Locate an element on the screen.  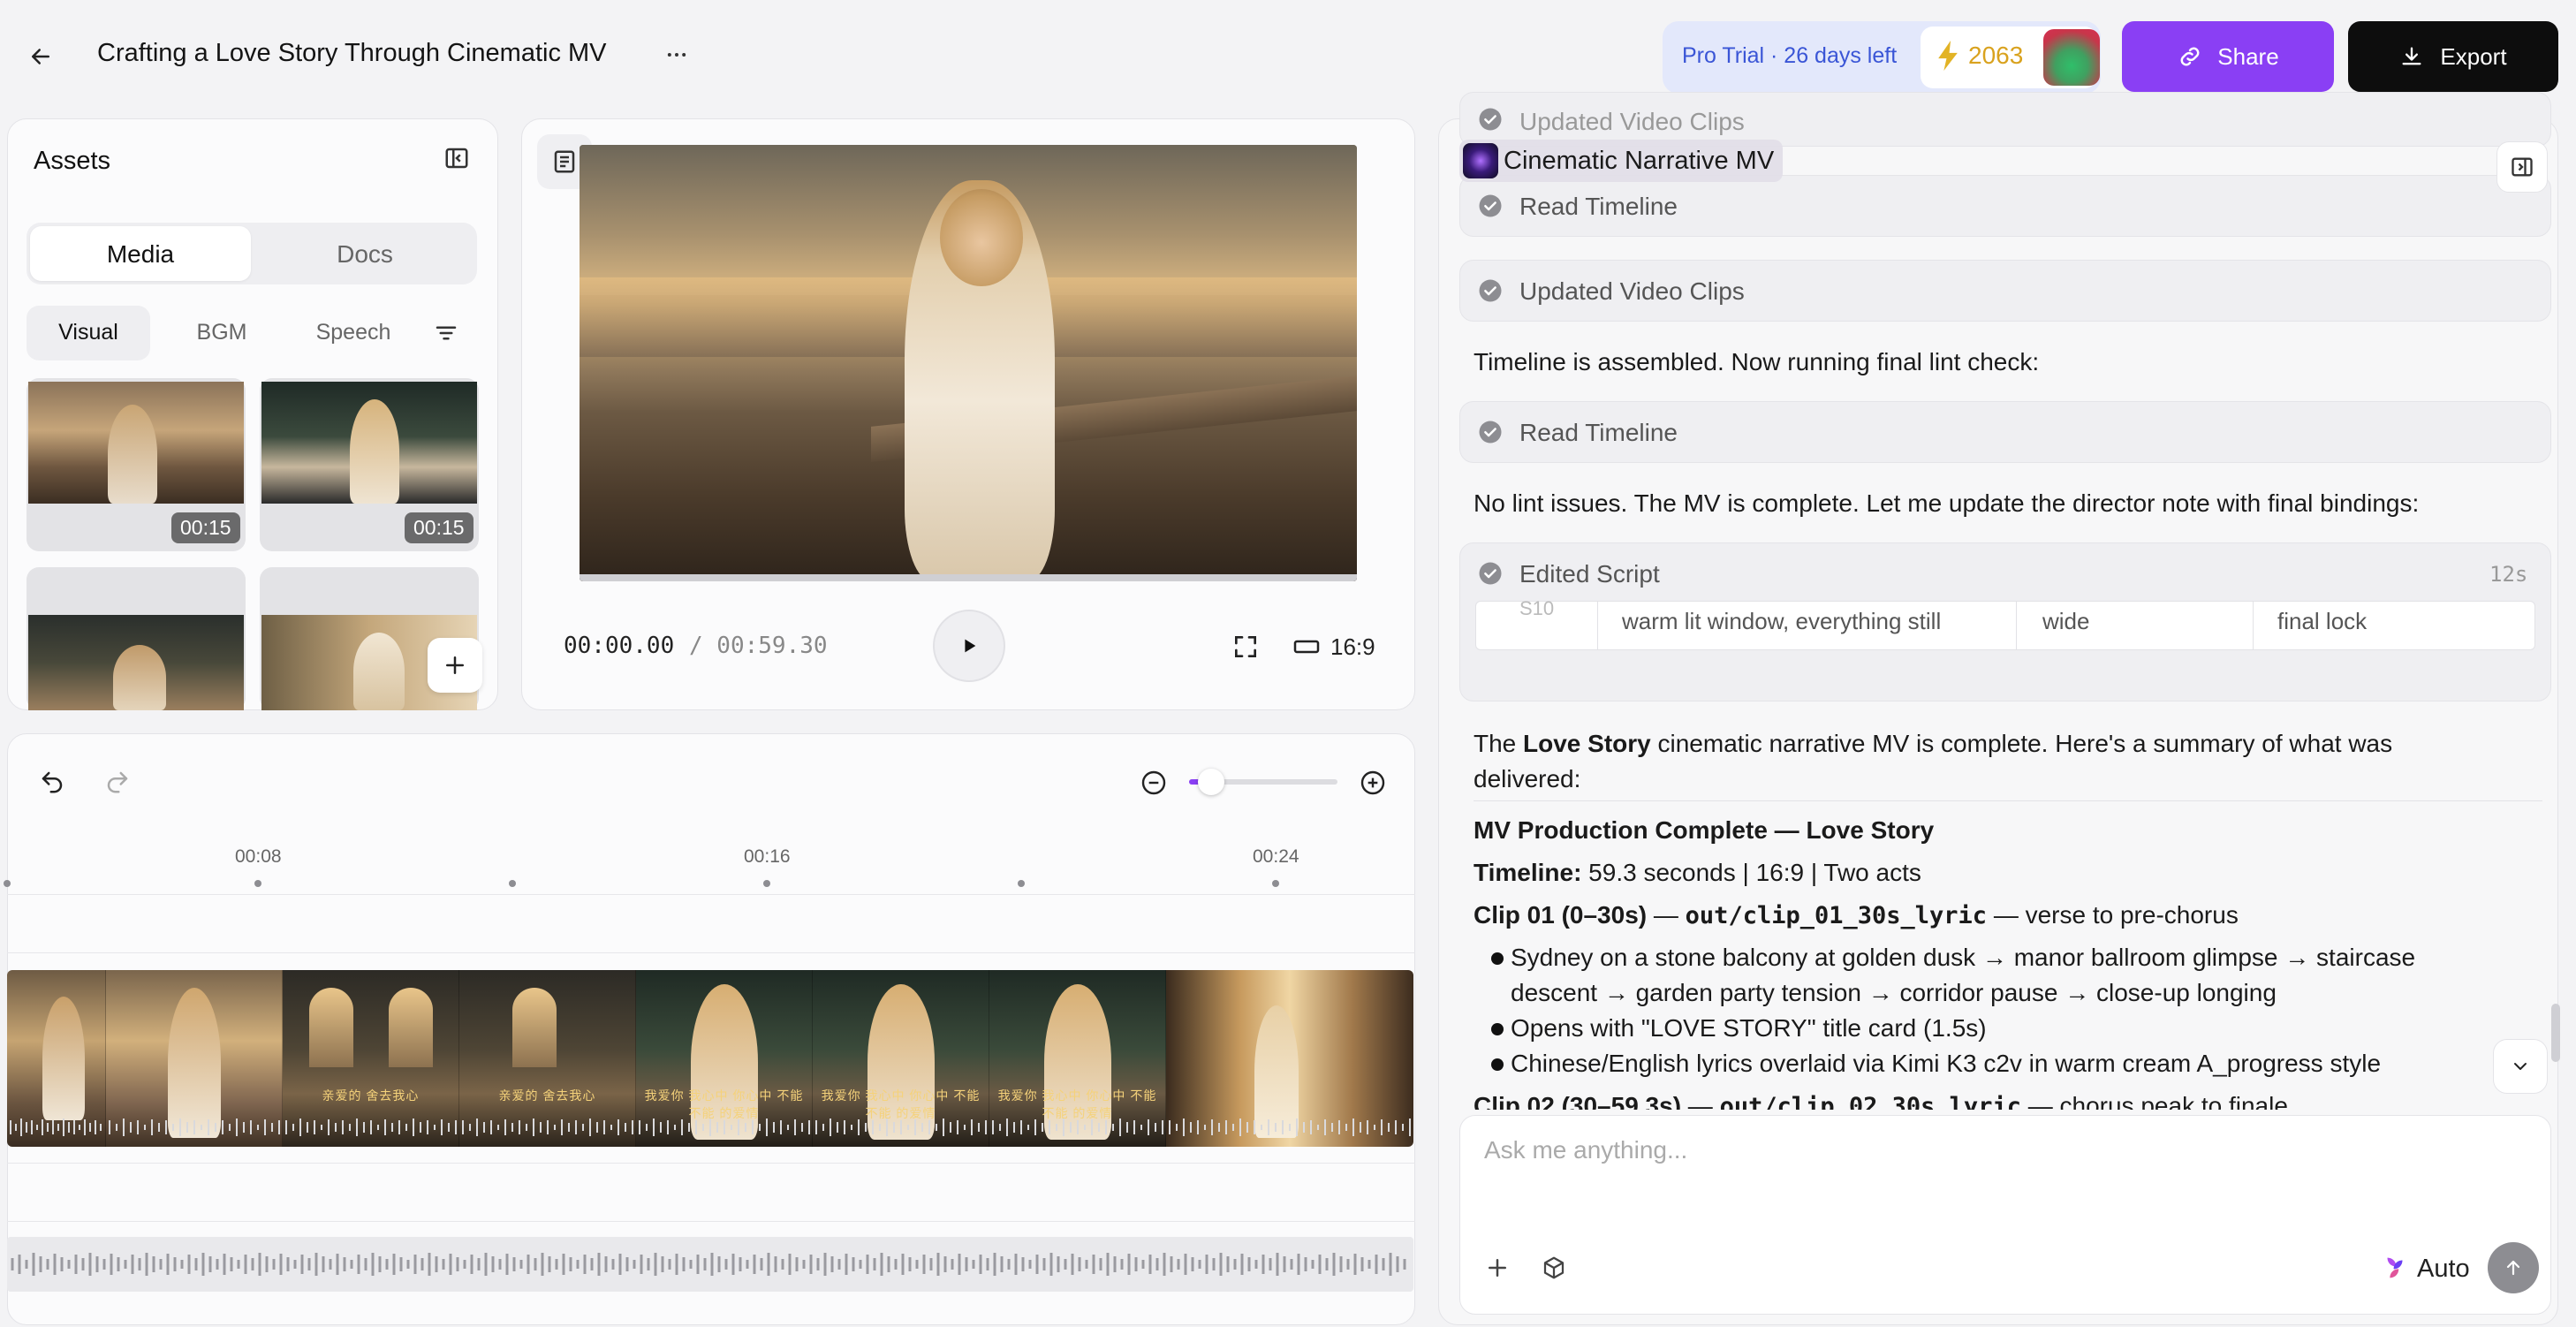
audio-track is located at coordinates (710, 1264).